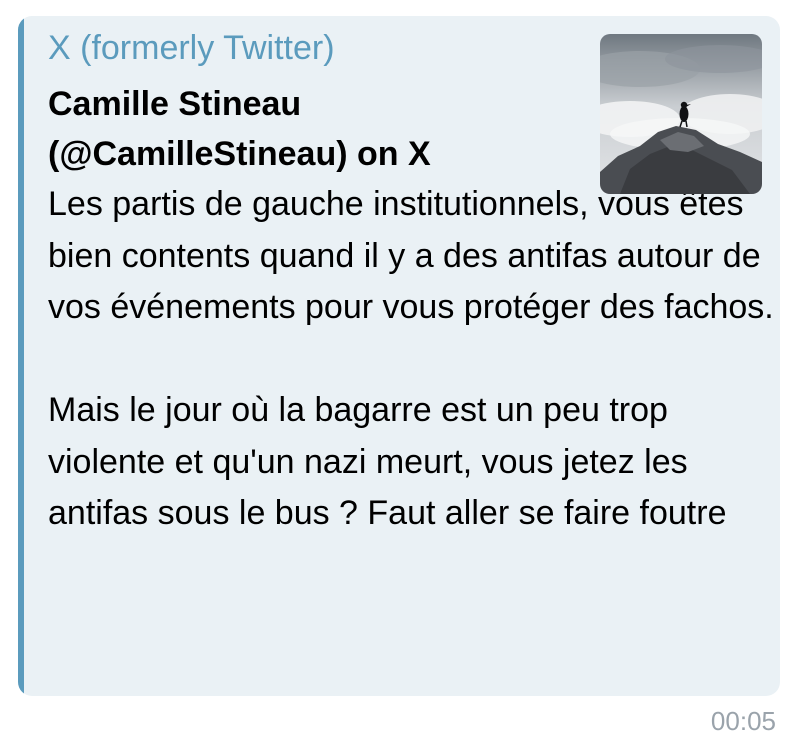 This screenshot has height=736, width=804. What do you see at coordinates (743, 721) in the screenshot?
I see `message-timestamp: 00:05` at bounding box center [743, 721].